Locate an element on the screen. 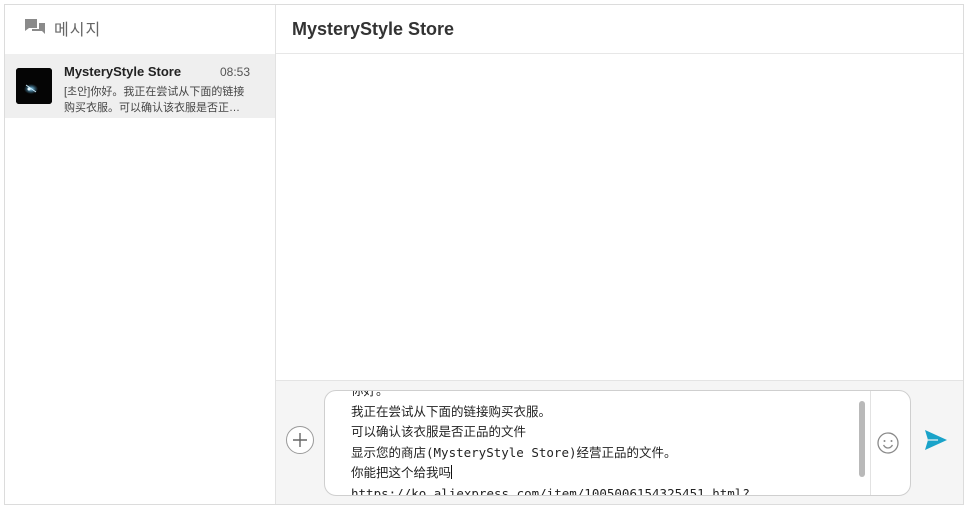 The width and height of the screenshot is (968, 509). chat-bubbles-icon is located at coordinates (35, 26).